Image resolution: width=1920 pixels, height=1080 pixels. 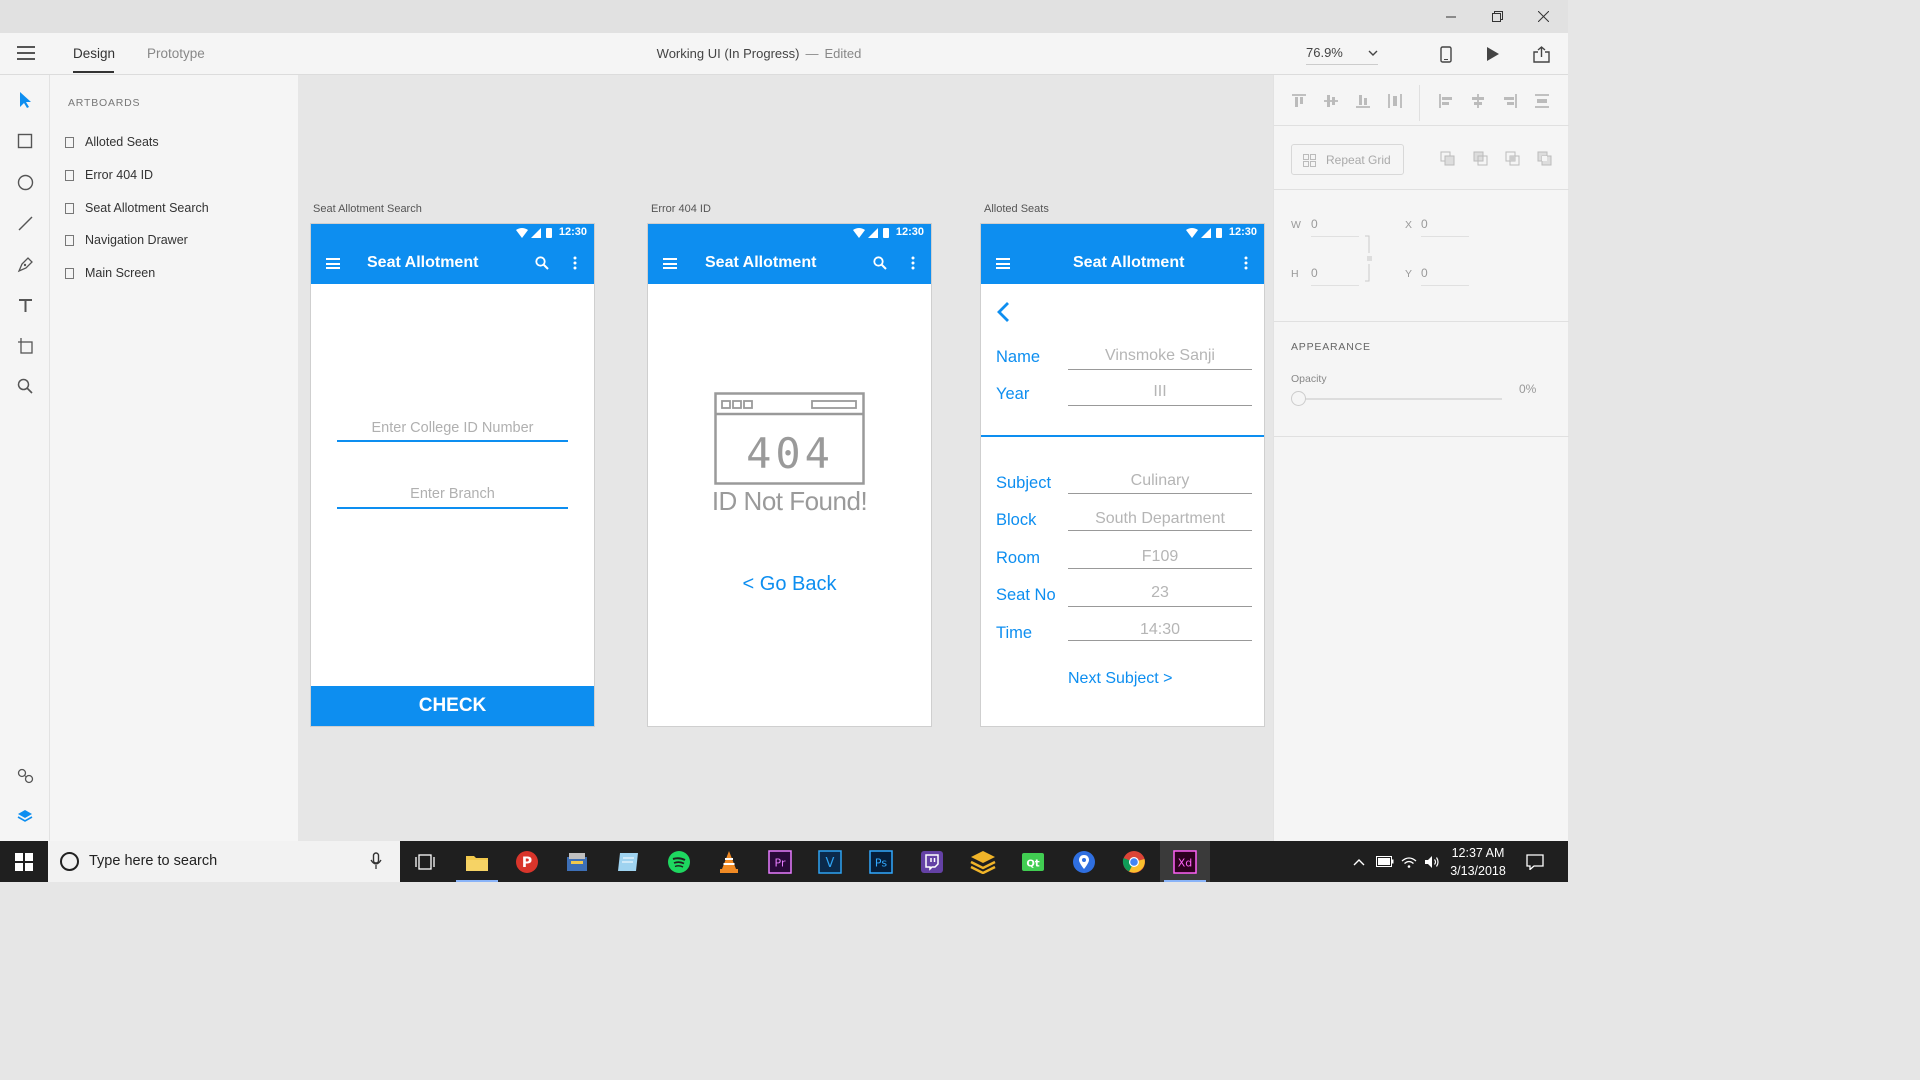 What do you see at coordinates (1513, 159) in the screenshot?
I see `boolean-intersect-icon` at bounding box center [1513, 159].